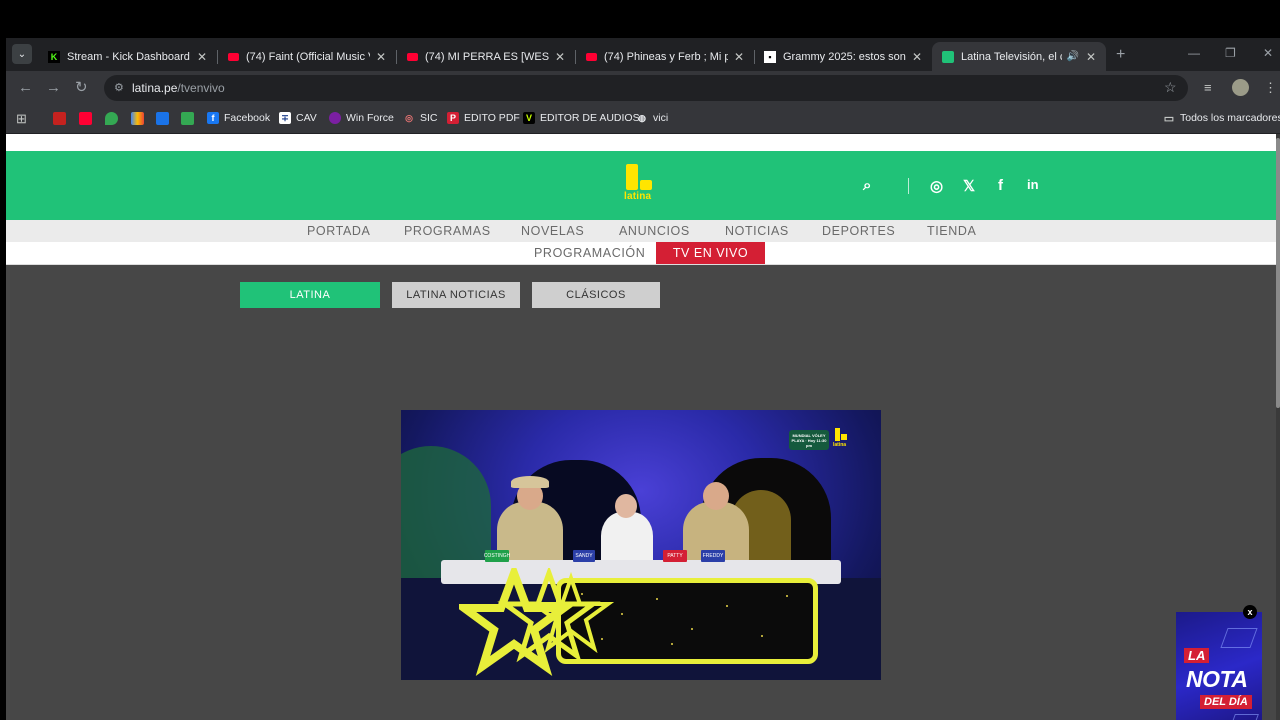 This screenshot has width=1280, height=720. What do you see at coordinates (1221, 118) in the screenshot?
I see `all-bookmarks-folder: ▭ Todos los marcadores` at bounding box center [1221, 118].